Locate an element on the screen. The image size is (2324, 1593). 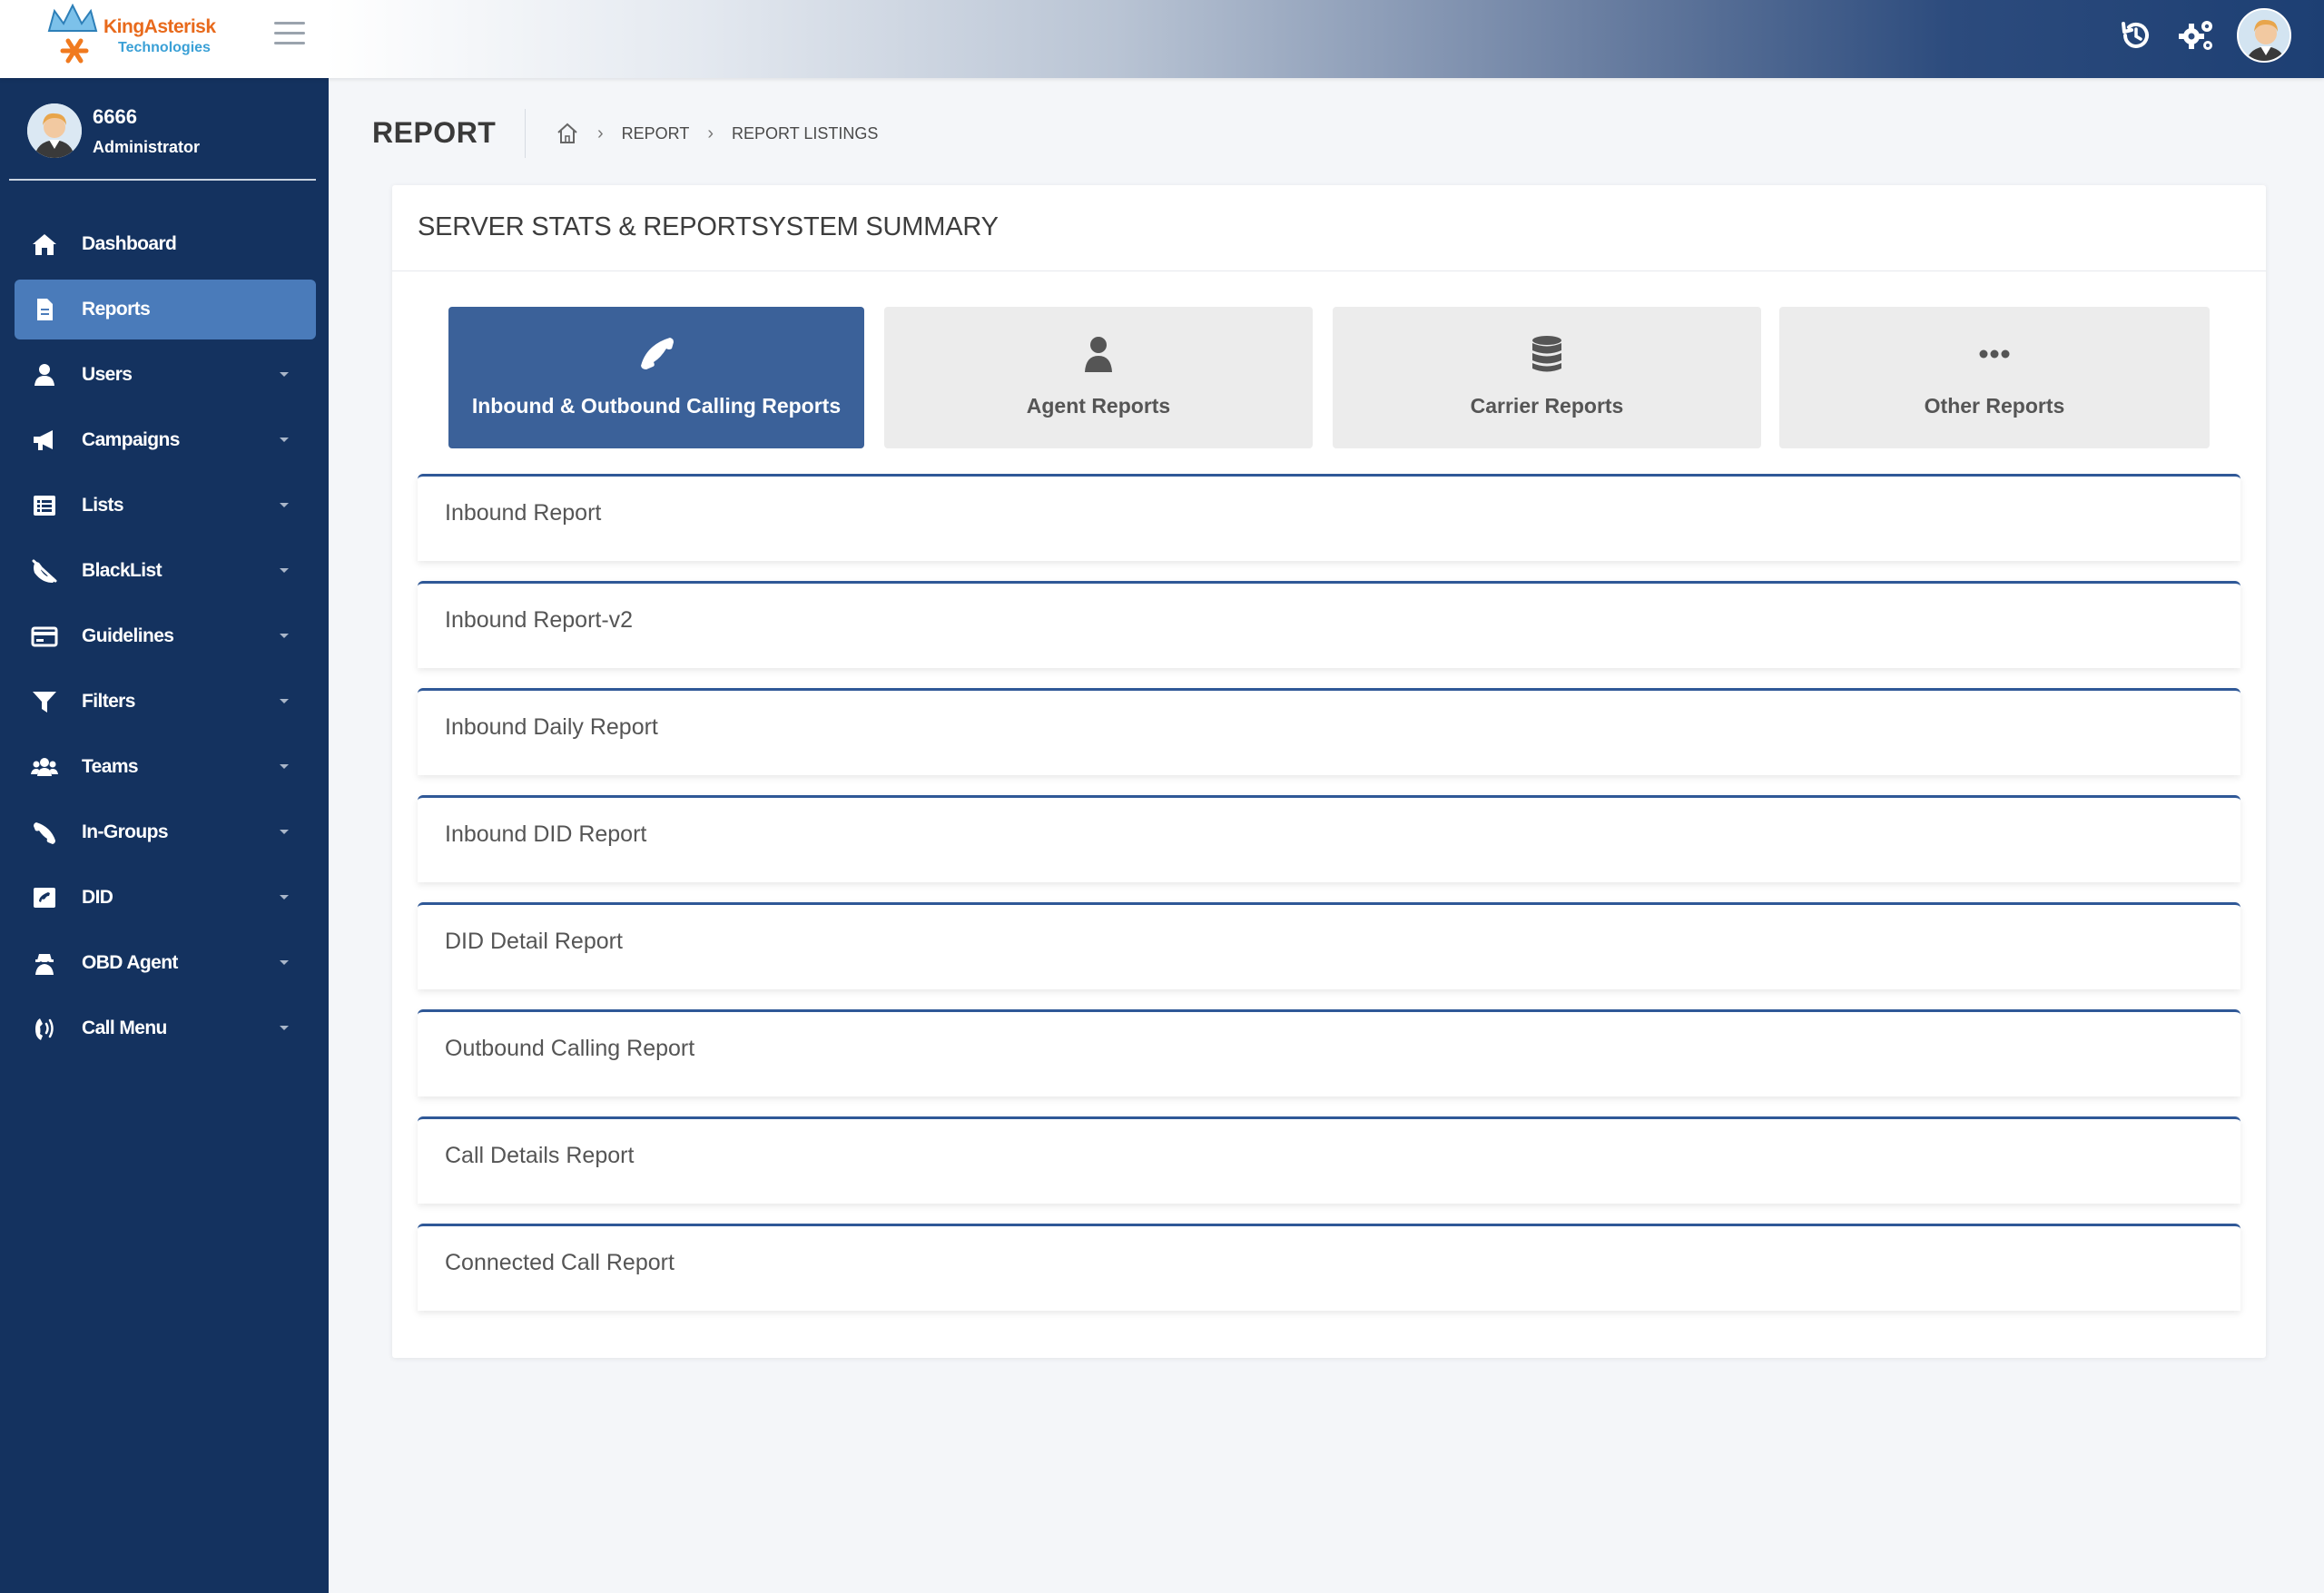
sidebar-item-in-groups: In-Groups is located at coordinates (165, 832).